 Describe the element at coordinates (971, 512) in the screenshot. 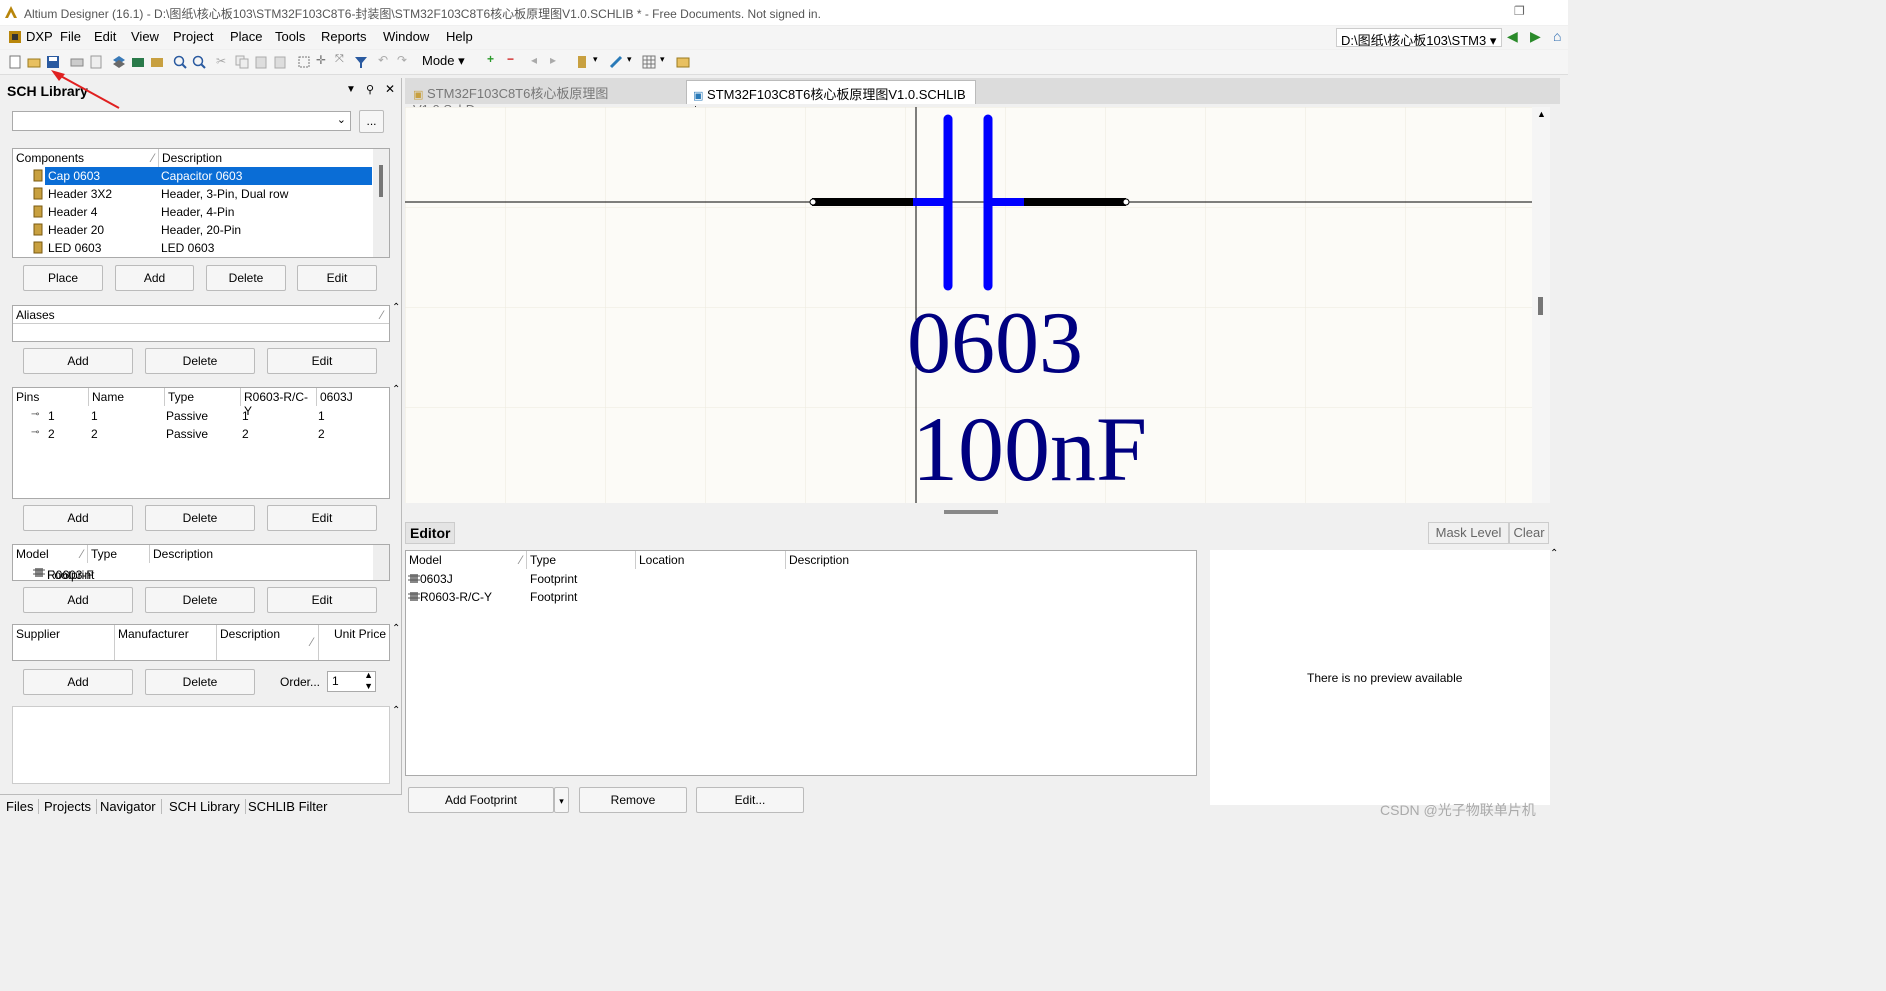

I see `splitter-handle` at that location.